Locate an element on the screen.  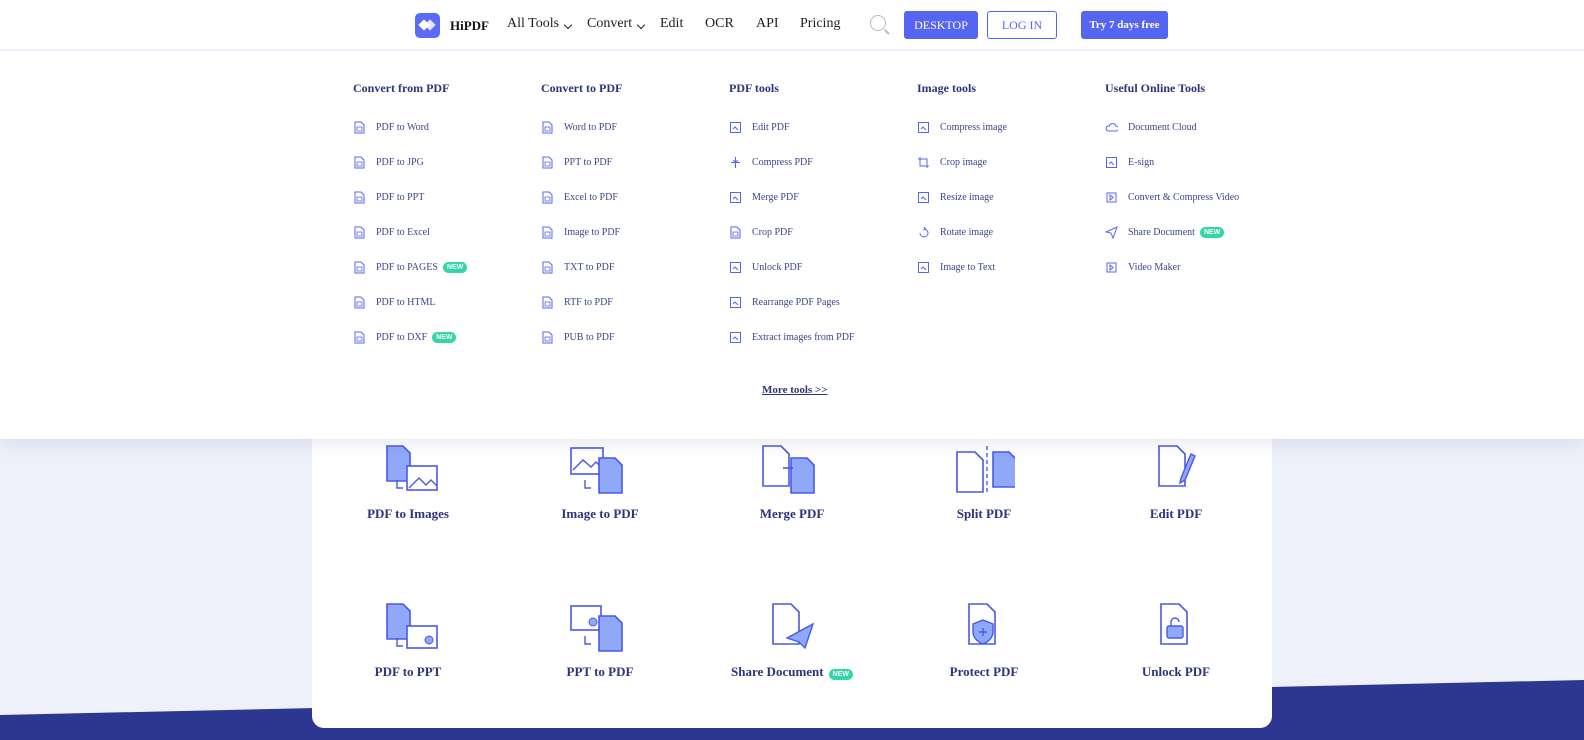
menu-column-title: PDF tools is located at coordinates (754, 88).